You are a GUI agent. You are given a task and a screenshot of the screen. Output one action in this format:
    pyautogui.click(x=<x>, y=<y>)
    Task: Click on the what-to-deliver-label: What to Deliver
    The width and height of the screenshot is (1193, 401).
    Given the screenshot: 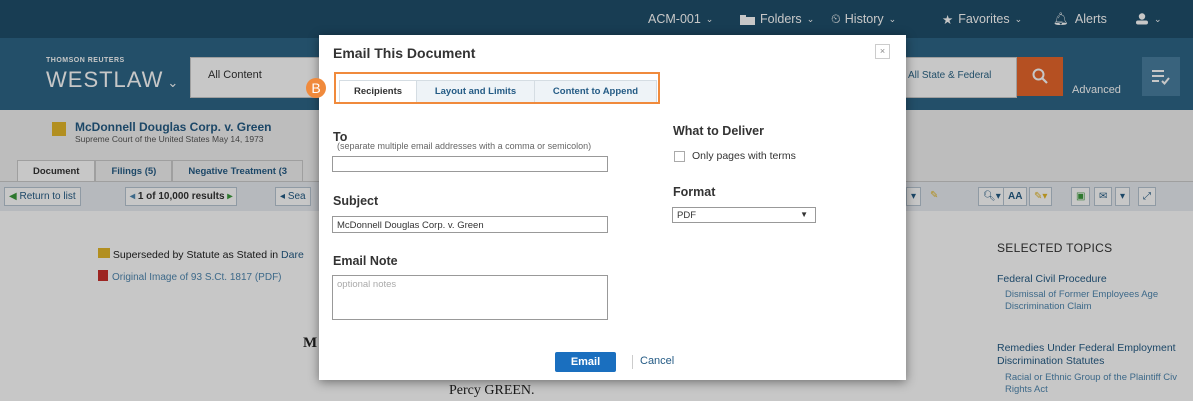 What is the action you would take?
    pyautogui.click(x=718, y=131)
    